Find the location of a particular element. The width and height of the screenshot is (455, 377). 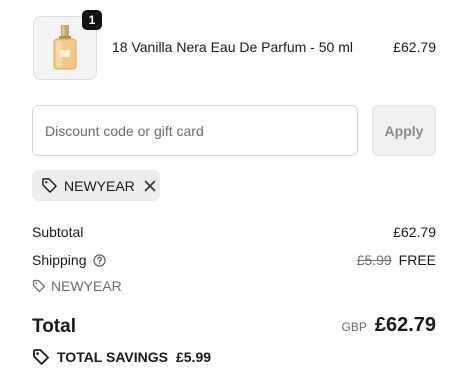

quantity-badge: 1 is located at coordinates (92, 20).